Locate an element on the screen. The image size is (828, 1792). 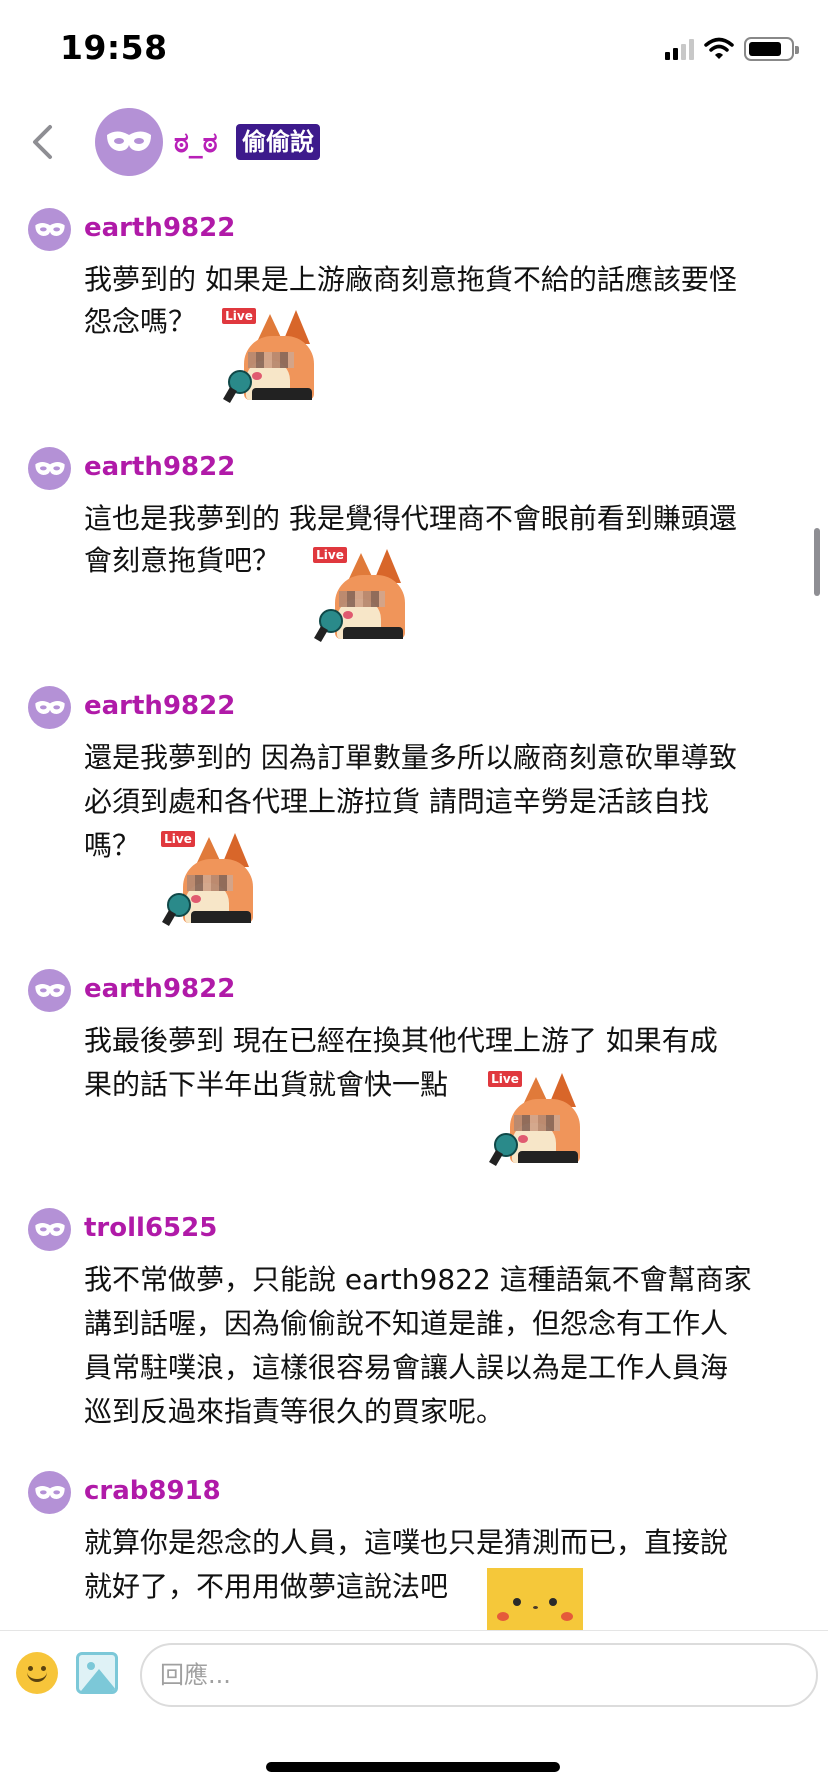
emoji-button is located at coordinates (37, 1673).